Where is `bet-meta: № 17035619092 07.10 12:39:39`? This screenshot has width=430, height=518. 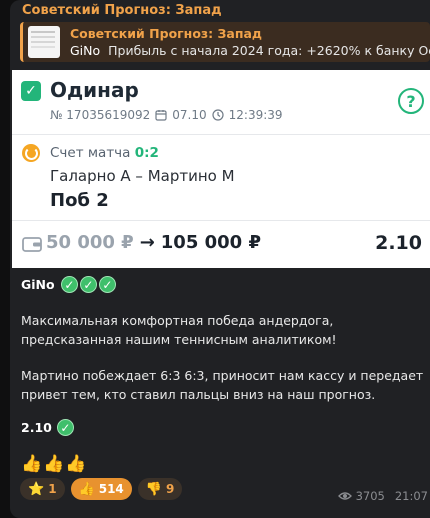
bet-meta: № 17035619092 07.10 12:39:39 is located at coordinates (166, 115).